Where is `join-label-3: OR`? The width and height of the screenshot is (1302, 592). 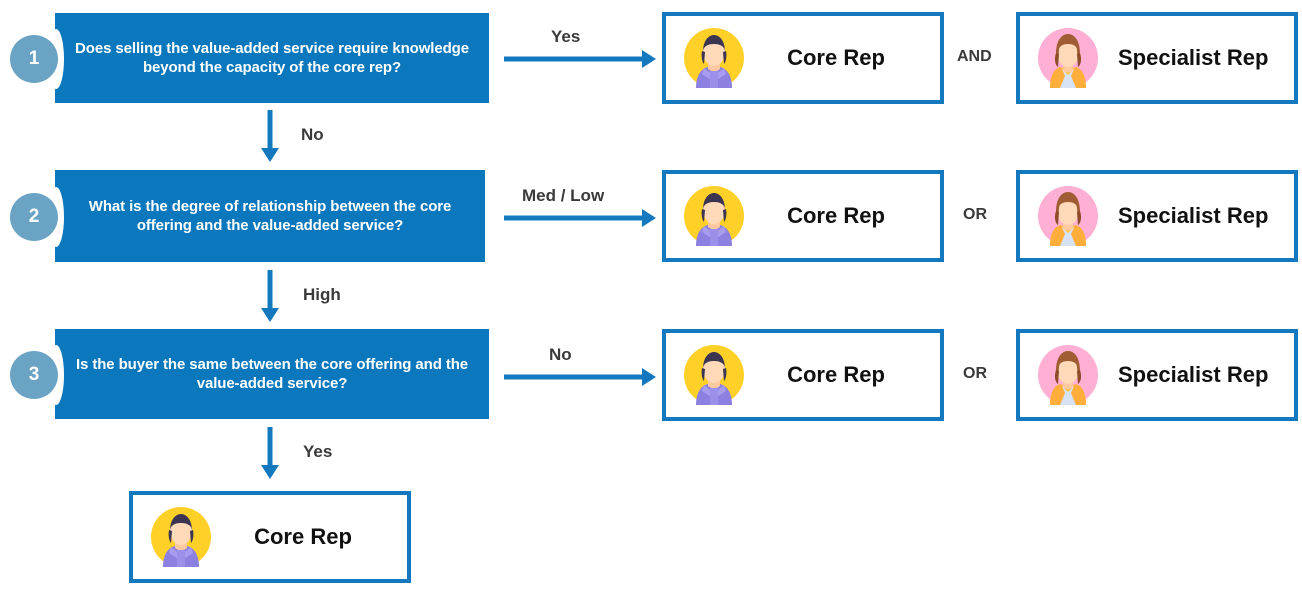 join-label-3: OR is located at coordinates (975, 373).